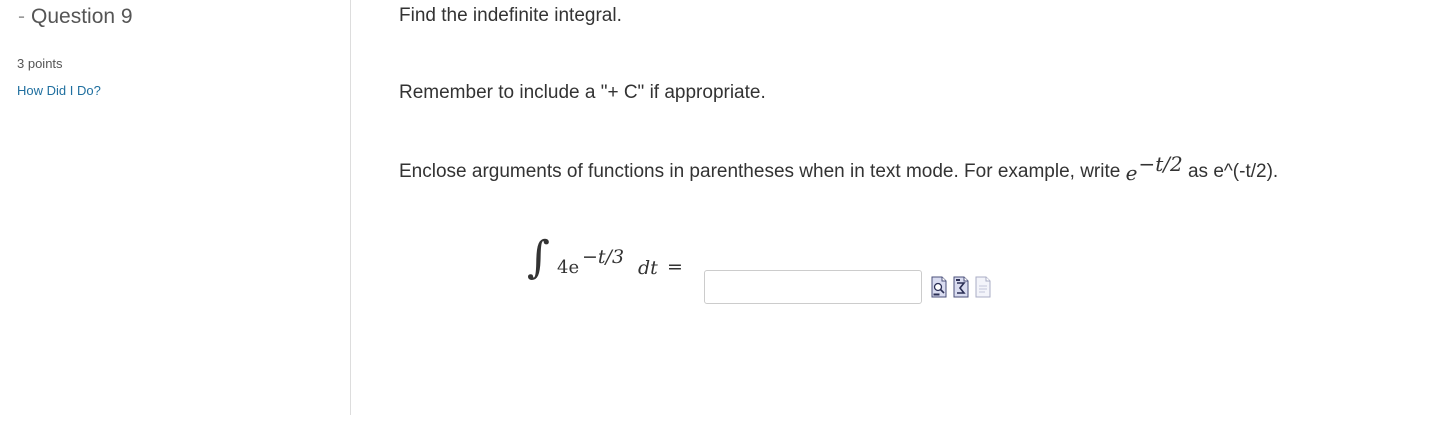 The height and width of the screenshot is (435, 1455). Describe the element at coordinates (675, 267) in the screenshot. I see `equals-sign: =` at that location.